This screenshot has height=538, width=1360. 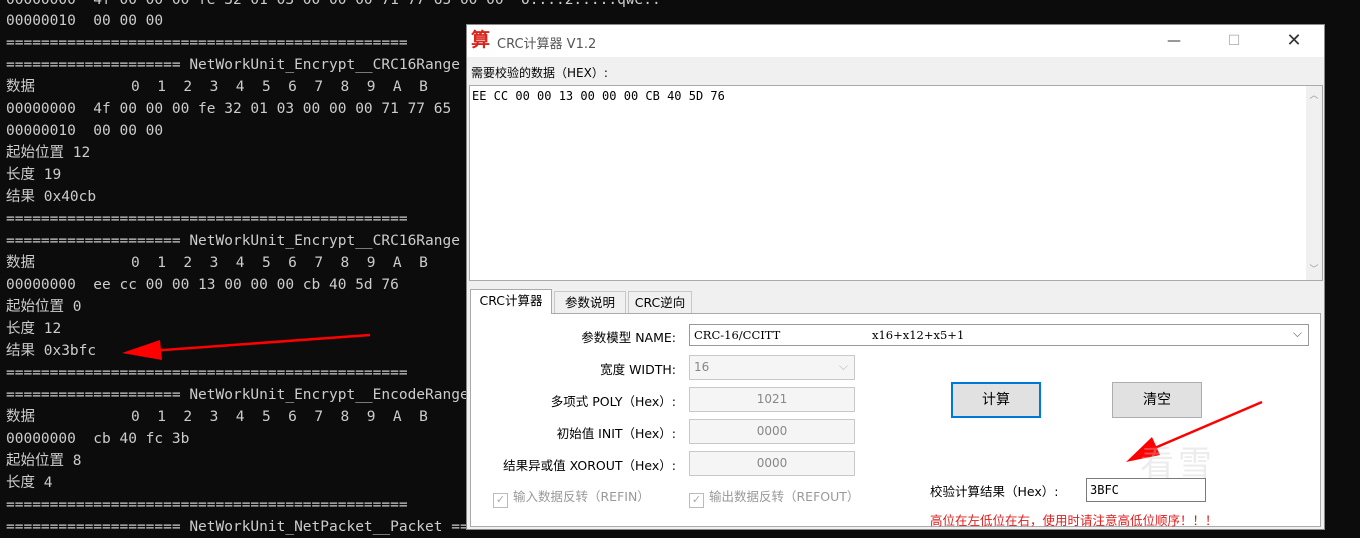 I want to click on hex-data-value: EE CC 00 00 13 00 00 00 CB 40 5D 76, so click(x=598, y=96).